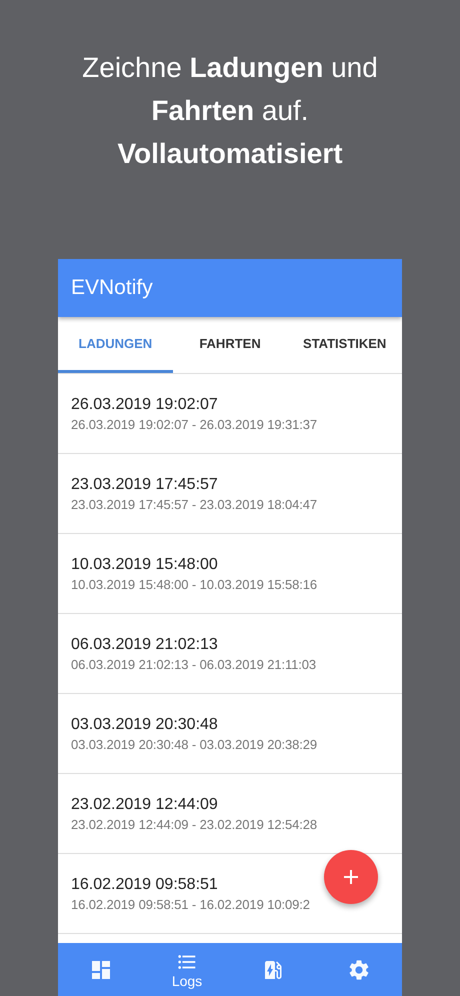 This screenshot has width=460, height=996. I want to click on log-row: 26.03.2019 19:02:07 26.03.2019 19:02:07 - 26.03.2019 19:31:37, so click(230, 414).